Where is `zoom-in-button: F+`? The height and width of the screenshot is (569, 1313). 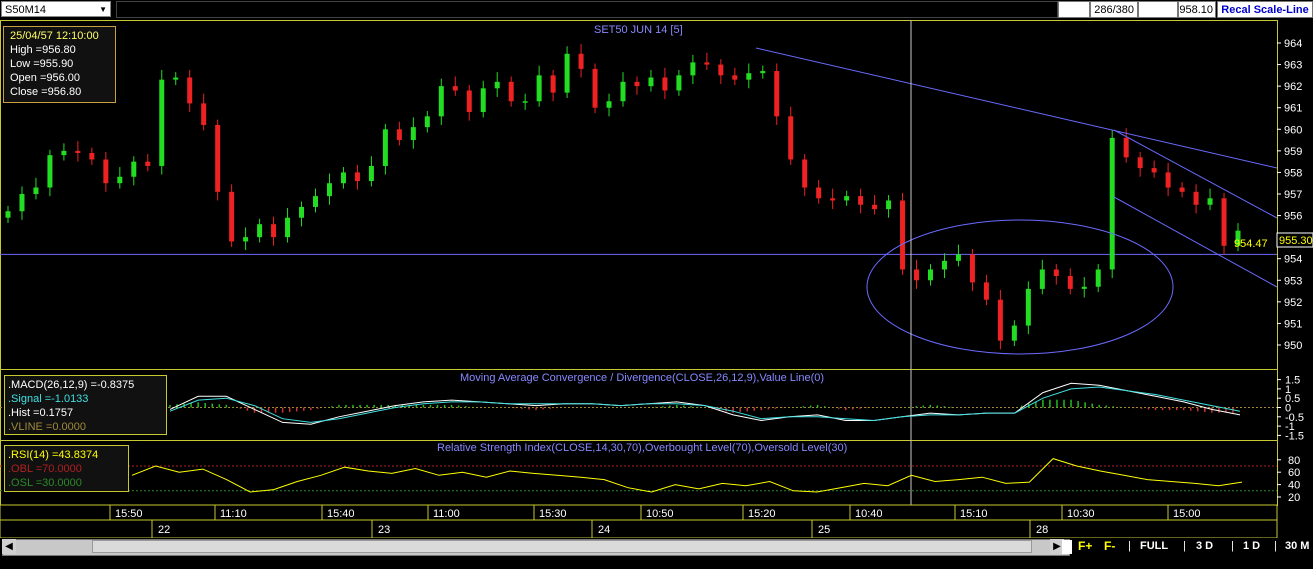 zoom-in-button: F+ is located at coordinates (1085, 546).